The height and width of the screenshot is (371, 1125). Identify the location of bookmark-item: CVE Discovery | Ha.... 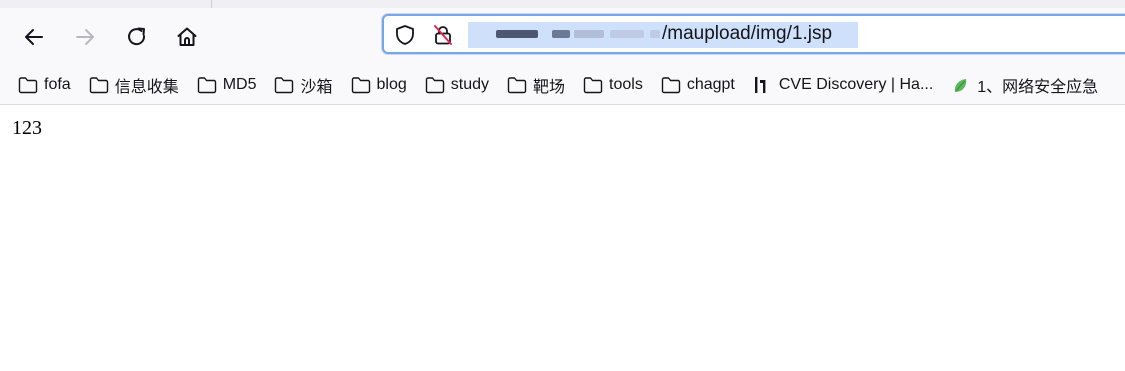
(846, 85).